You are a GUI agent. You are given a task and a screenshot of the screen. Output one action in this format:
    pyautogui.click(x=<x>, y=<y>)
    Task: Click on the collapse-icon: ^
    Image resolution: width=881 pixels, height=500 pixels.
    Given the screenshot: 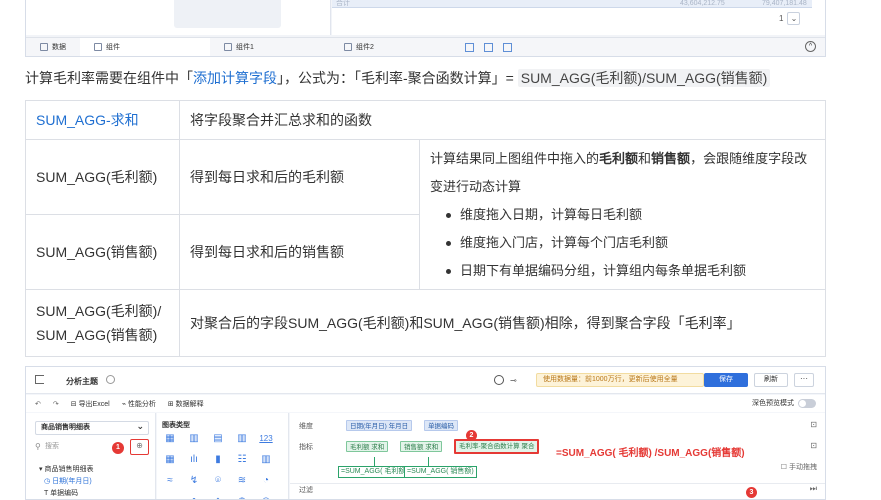 What is the action you would take?
    pyautogui.click(x=810, y=46)
    